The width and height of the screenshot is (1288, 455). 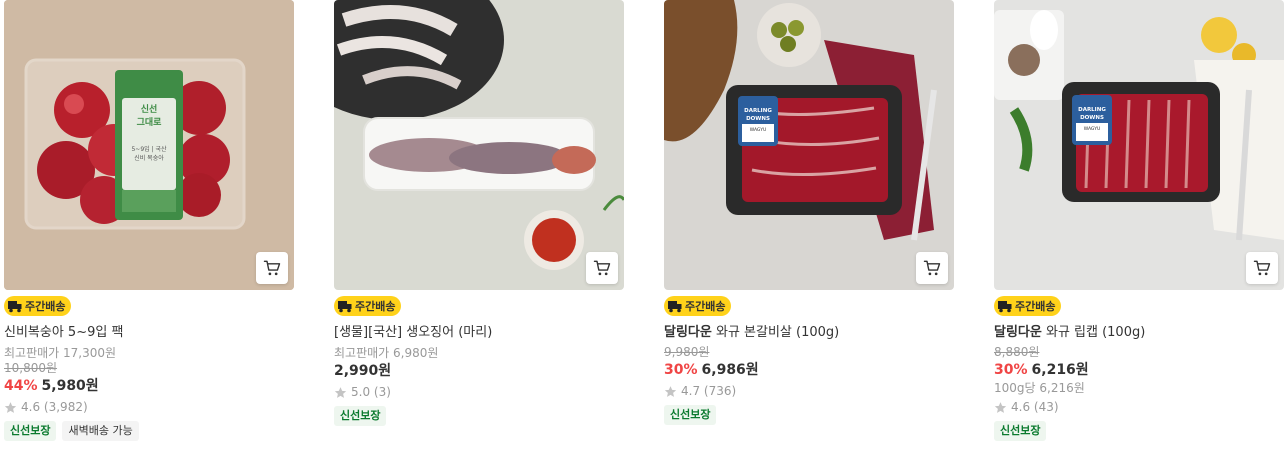 What do you see at coordinates (809, 145) in the screenshot?
I see `product-image-wagyu-rib: DARLING DOWNS WAGYU` at bounding box center [809, 145].